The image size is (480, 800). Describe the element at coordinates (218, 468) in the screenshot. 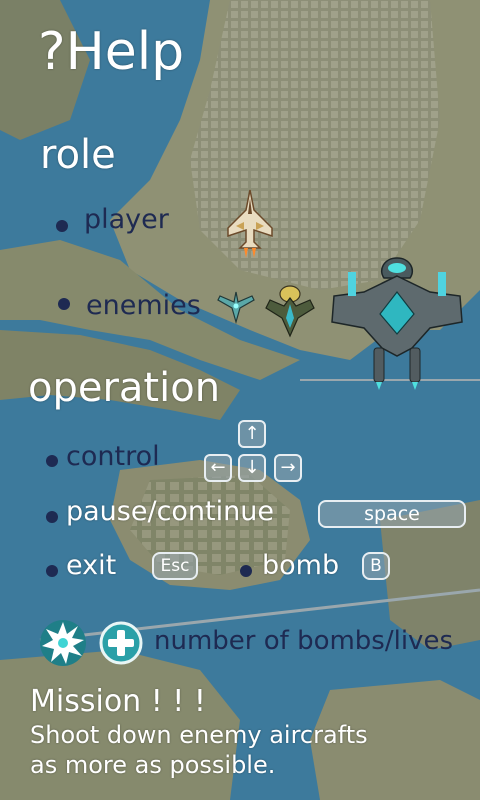

I see `left-arrow-key-icon: ←` at that location.